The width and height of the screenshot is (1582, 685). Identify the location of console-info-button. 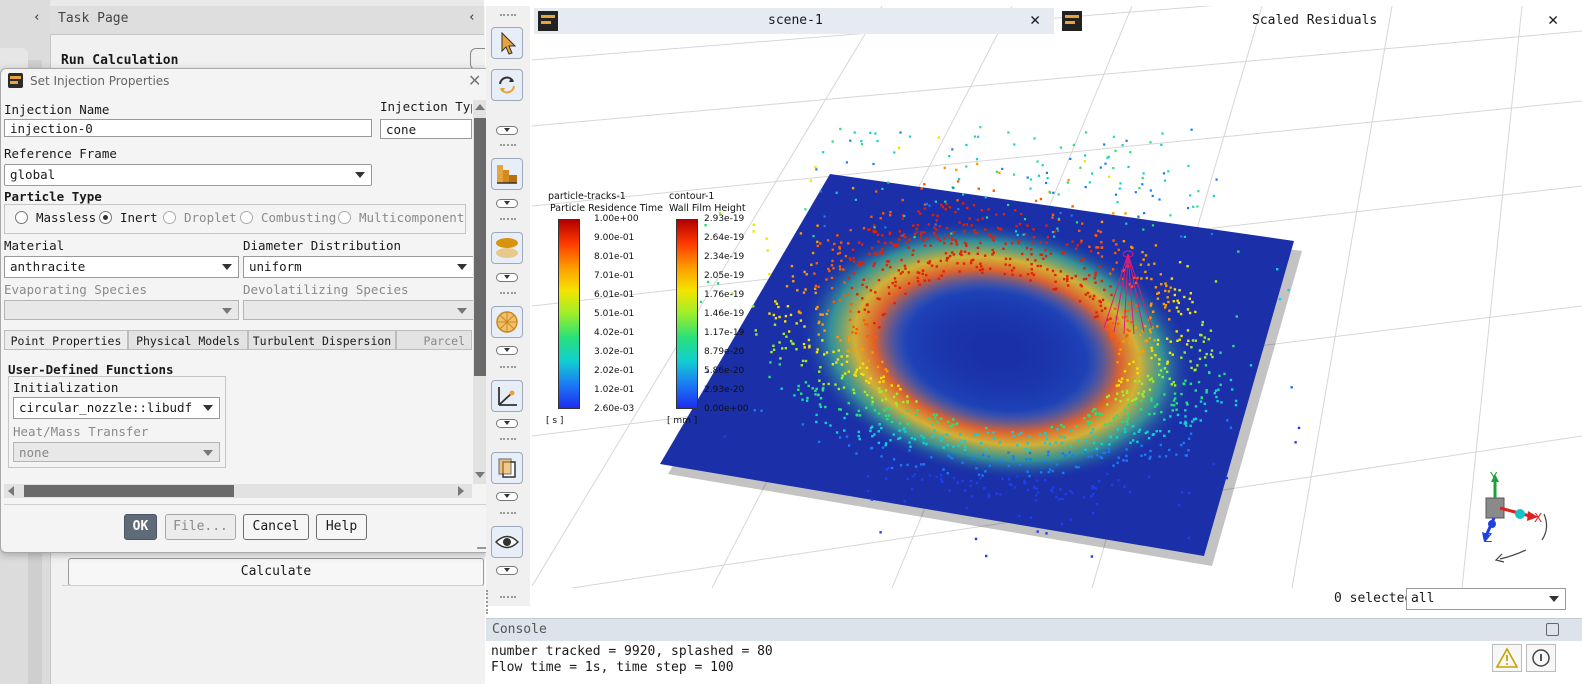
(1541, 658).